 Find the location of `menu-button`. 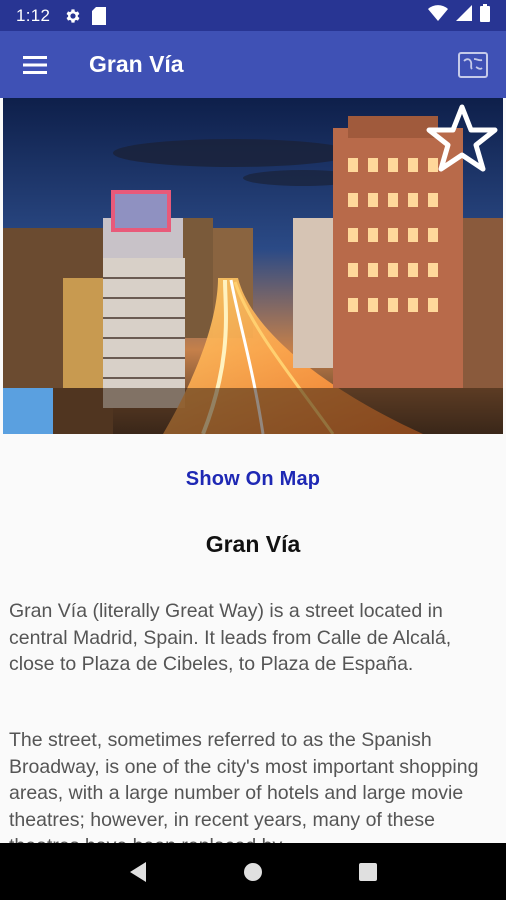

menu-button is located at coordinates (35, 64).